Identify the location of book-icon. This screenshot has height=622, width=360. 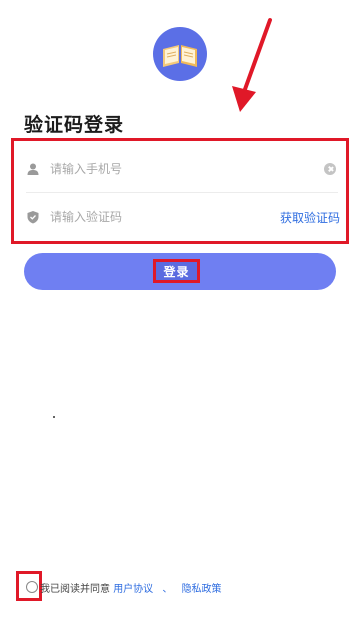
(180, 56).